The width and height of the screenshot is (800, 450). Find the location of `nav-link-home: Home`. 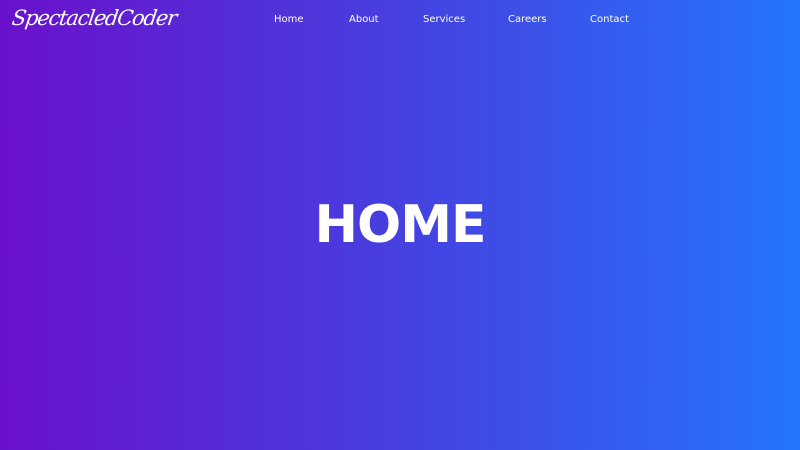

nav-link-home: Home is located at coordinates (289, 20).